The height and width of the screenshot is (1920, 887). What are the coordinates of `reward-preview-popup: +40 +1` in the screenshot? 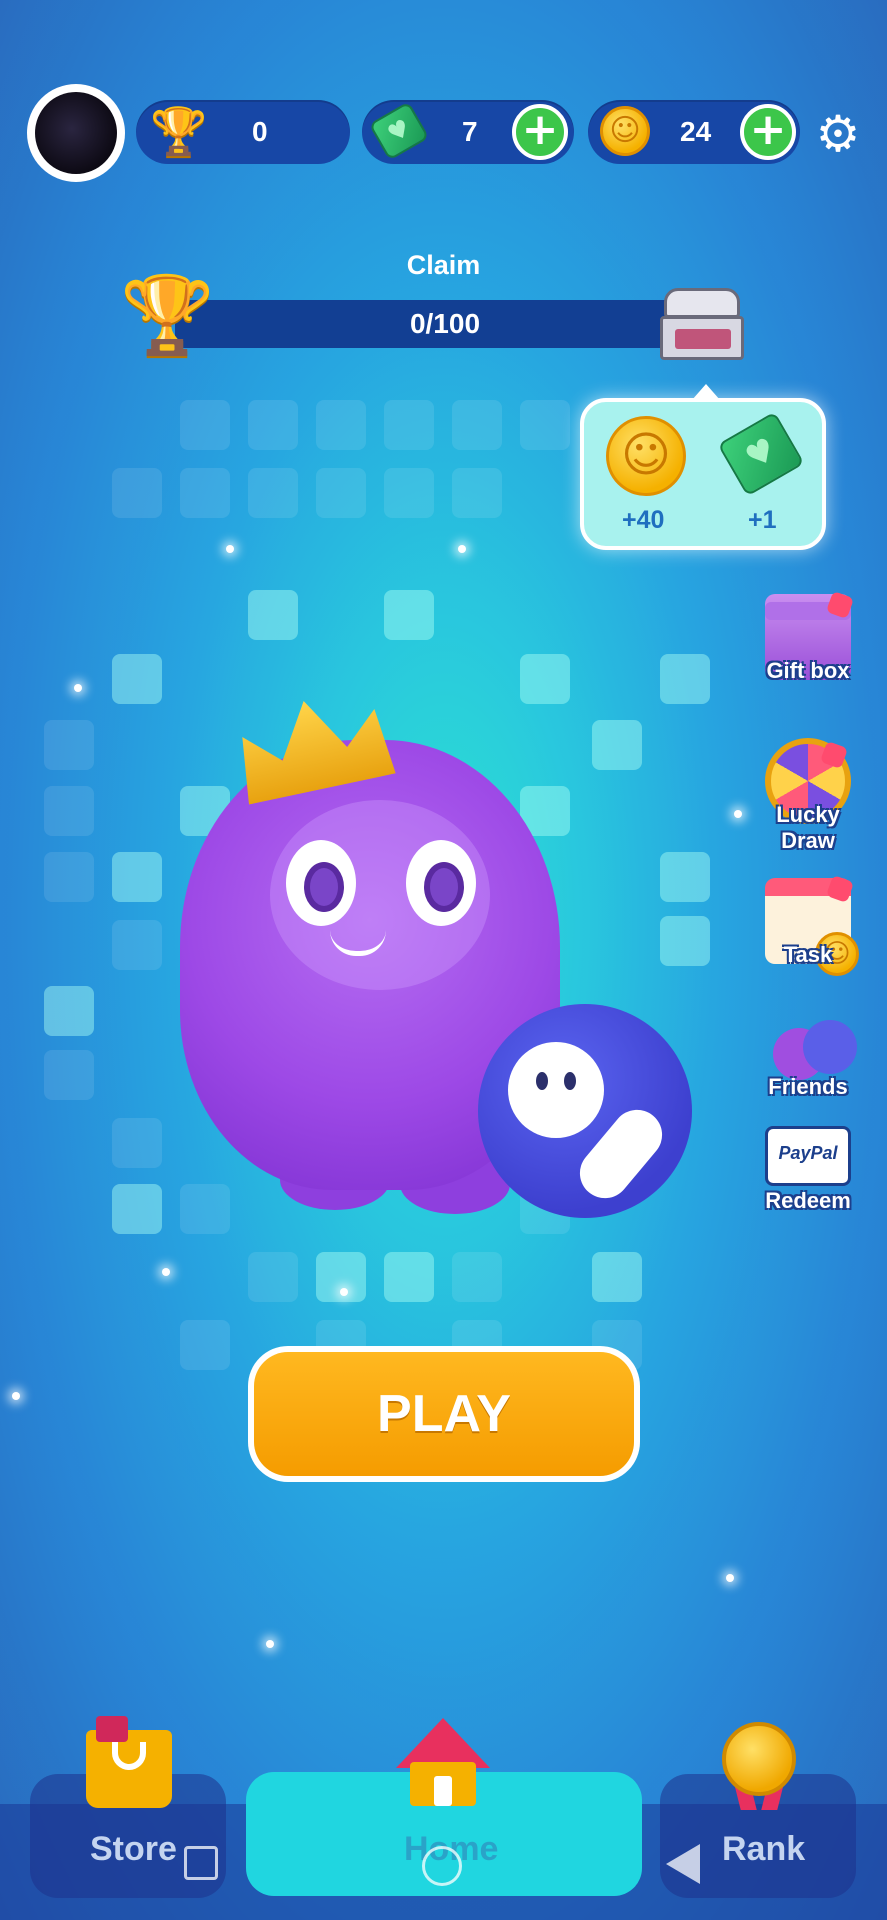 It's located at (703, 467).